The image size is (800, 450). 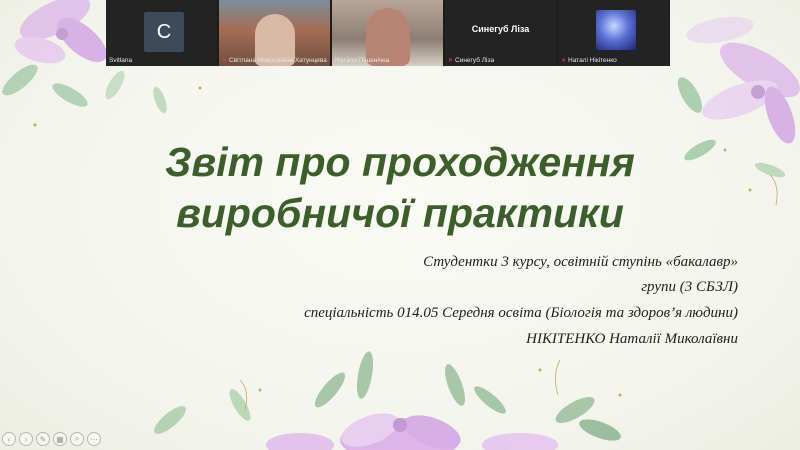 What do you see at coordinates (278, 60) in the screenshot?
I see `participant-name: Світлана Миколаївна Хатунцева` at bounding box center [278, 60].